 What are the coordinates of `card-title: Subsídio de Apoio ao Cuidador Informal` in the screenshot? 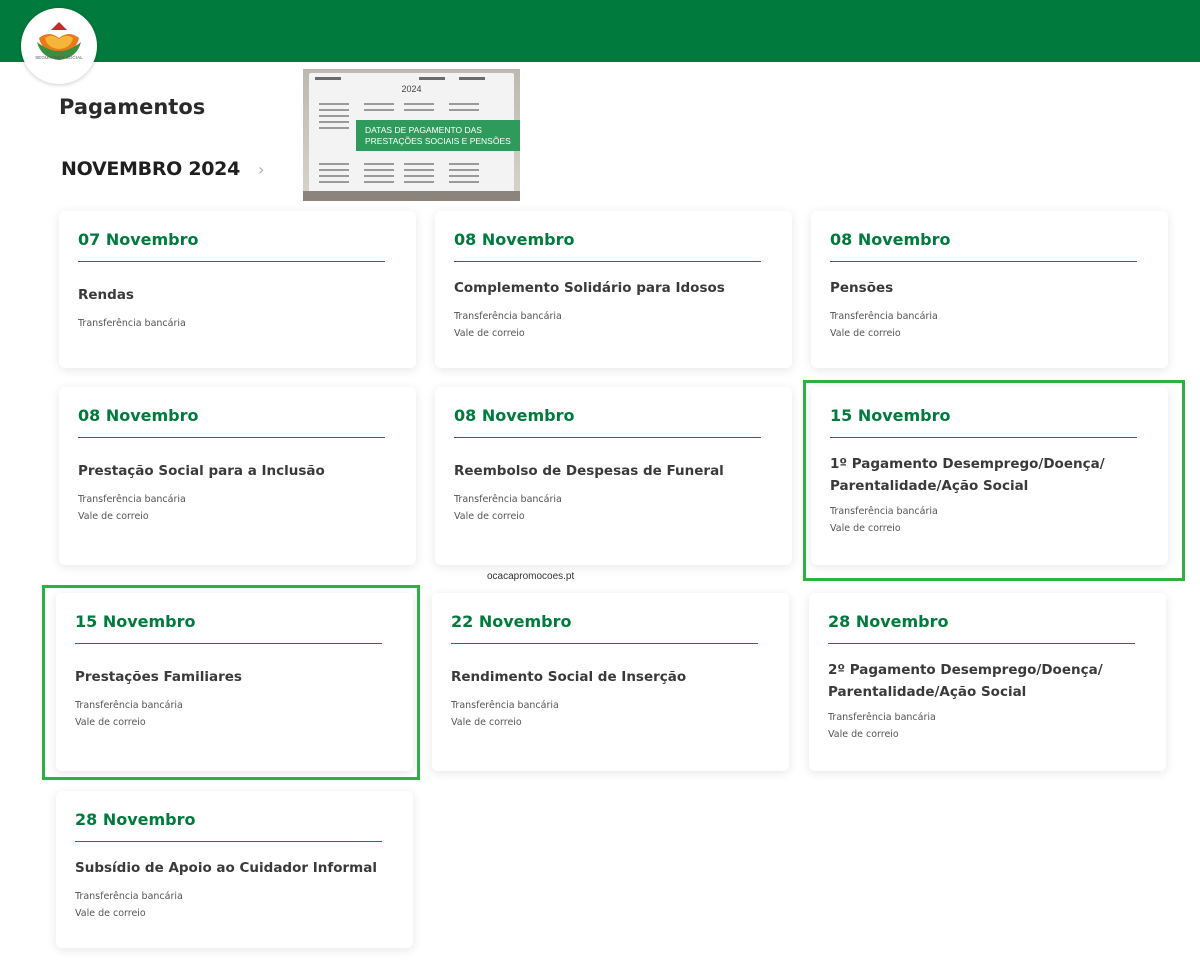 It's located at (226, 868).